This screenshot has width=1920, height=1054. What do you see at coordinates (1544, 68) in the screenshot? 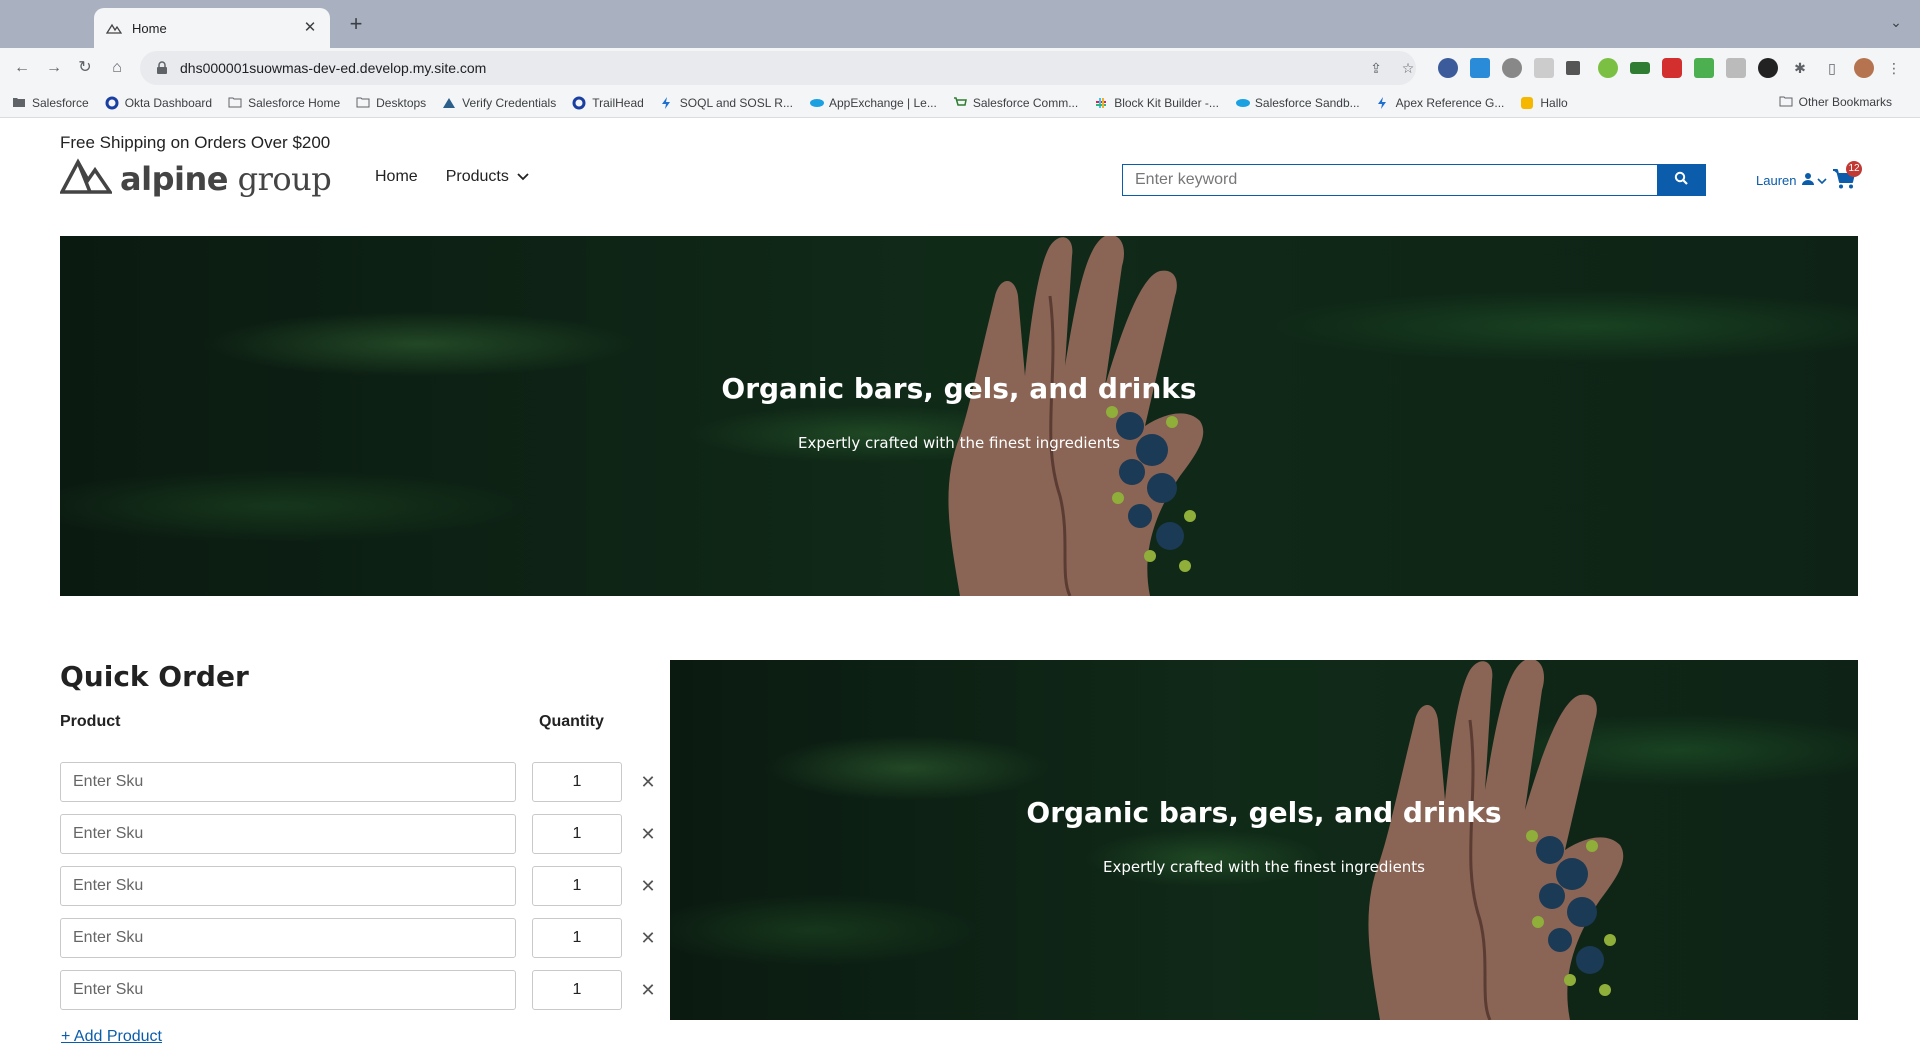
I see `extension-grid-icon` at bounding box center [1544, 68].